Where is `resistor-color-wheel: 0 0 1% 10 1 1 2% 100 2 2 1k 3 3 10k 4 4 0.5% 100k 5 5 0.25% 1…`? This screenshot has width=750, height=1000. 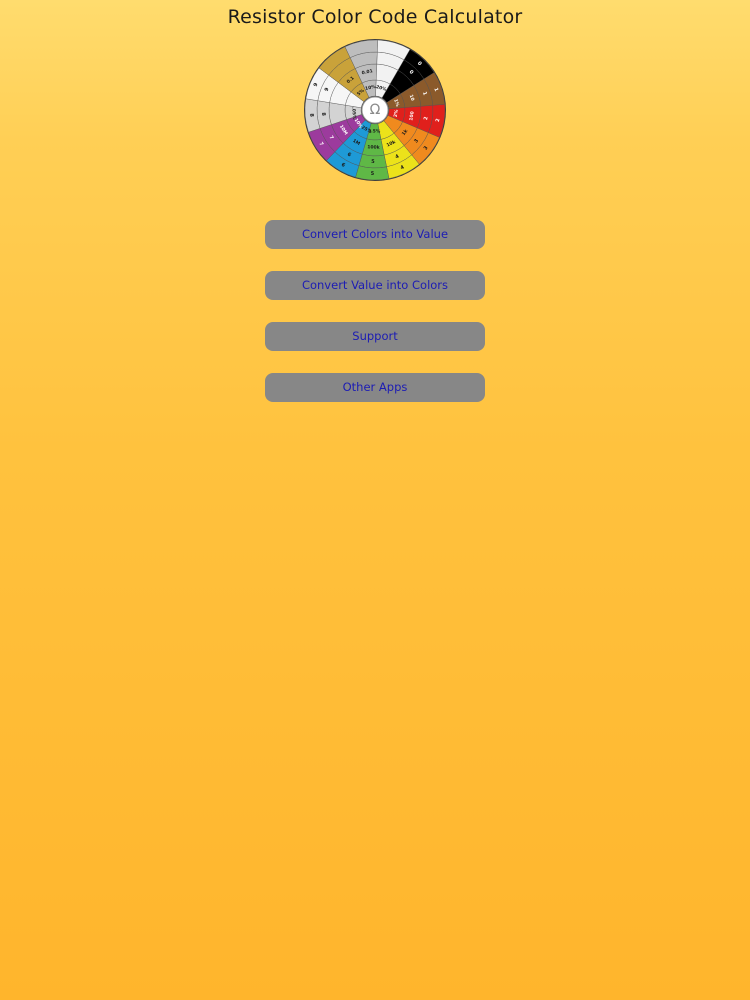
resistor-color-wheel: 0 0 1% 10 1 1 2% 100 2 2 1k 3 3 10k 4 4 0.5% 100k 5 5 0.25% 1… is located at coordinates (375, 110).